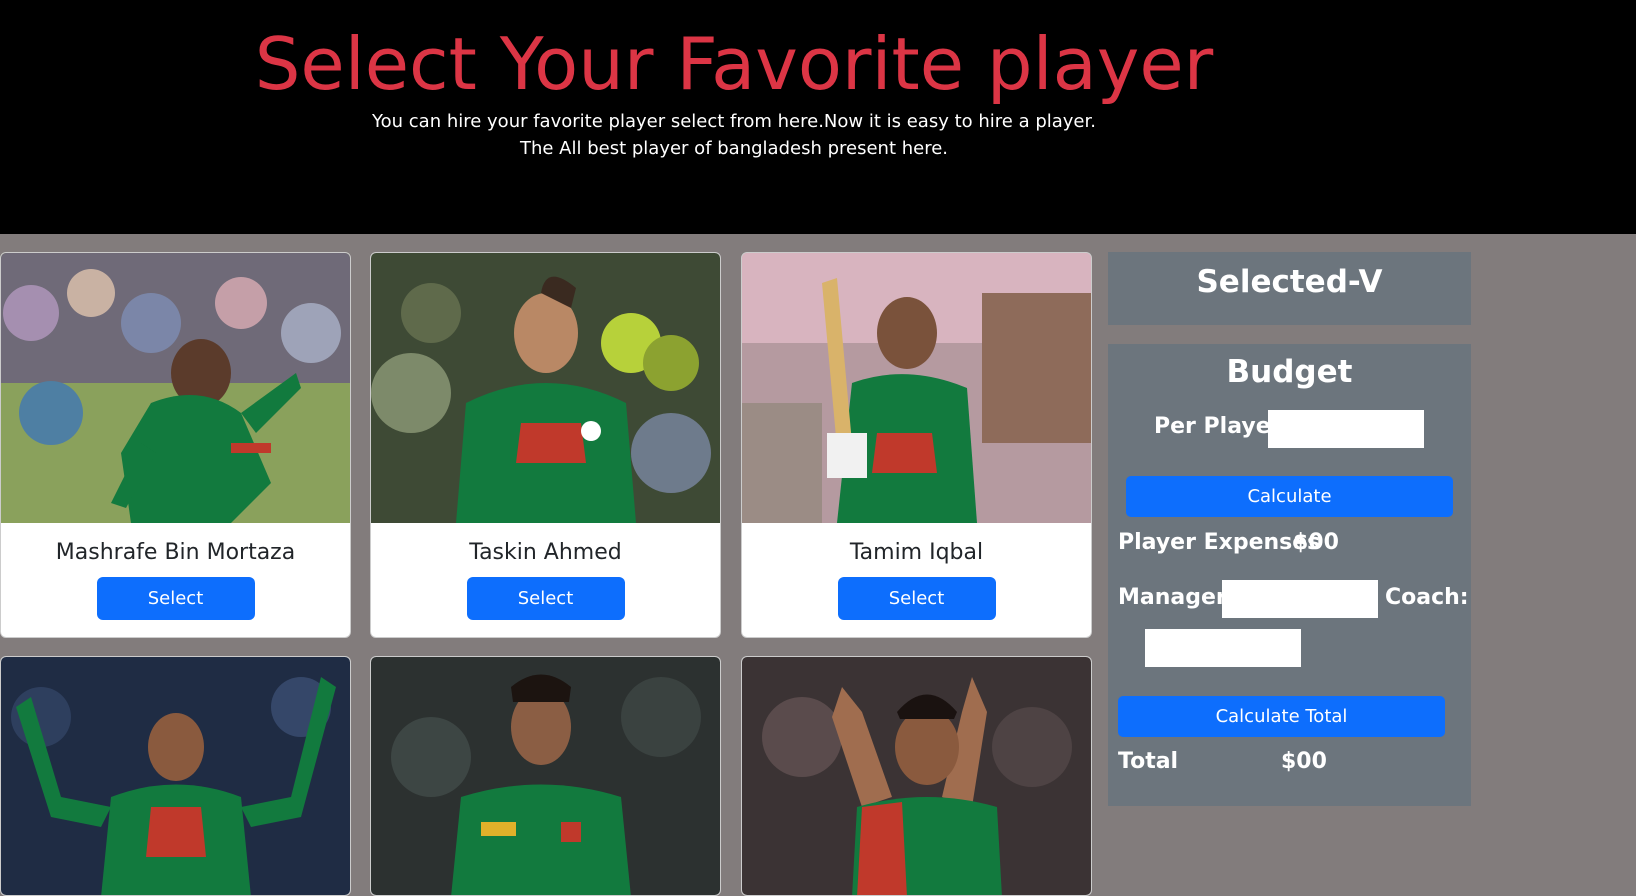 The image size is (1636, 896). Describe the element at coordinates (1289, 372) in the screenshot. I see `budget-title: Budget` at that location.